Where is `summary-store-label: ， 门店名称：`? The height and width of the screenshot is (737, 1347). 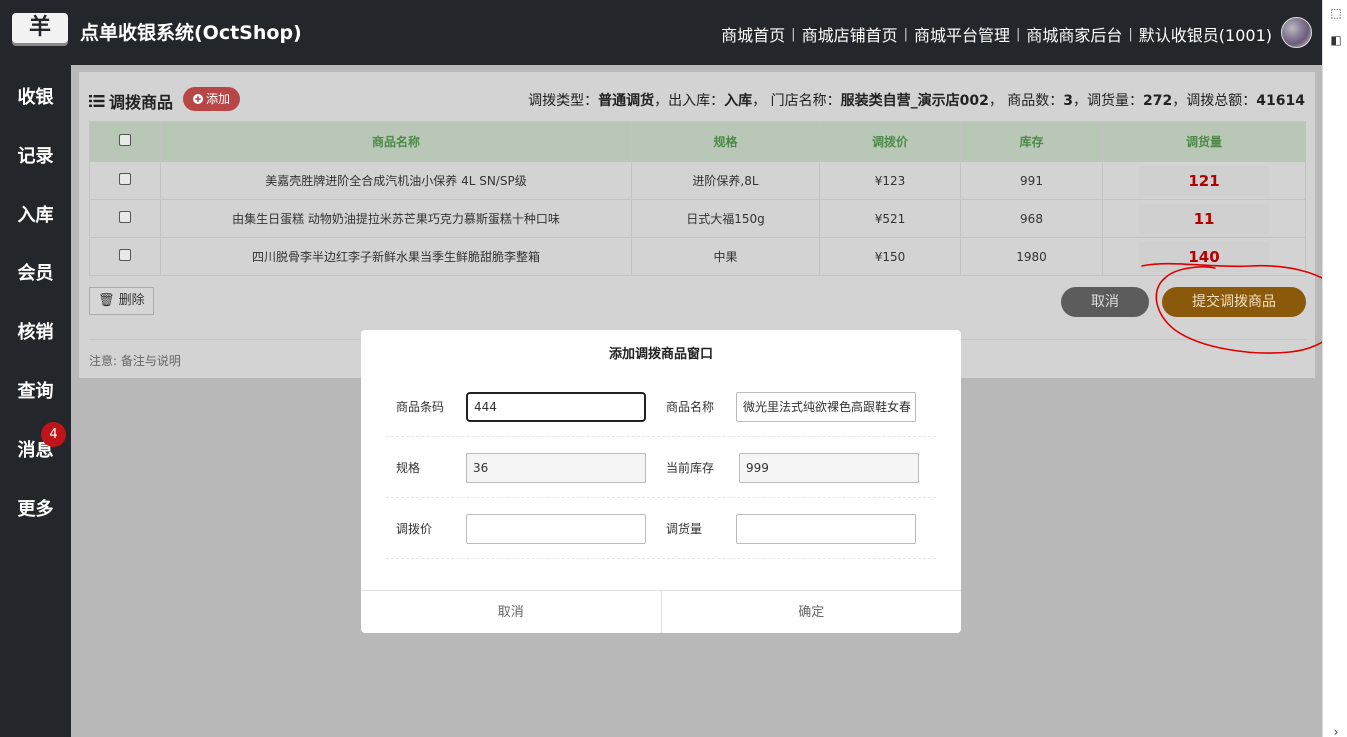 summary-store-label: ， 门店名称： is located at coordinates (796, 101).